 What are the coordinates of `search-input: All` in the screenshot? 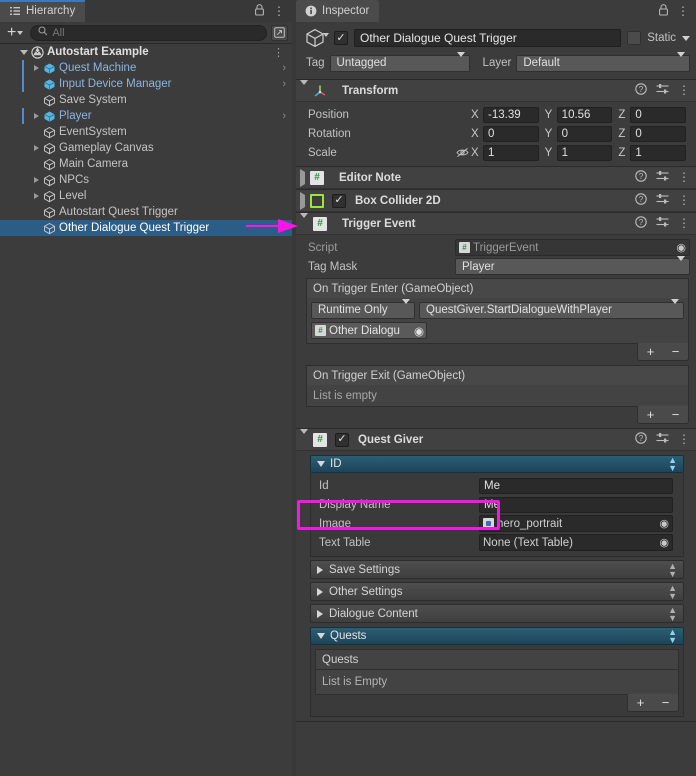 It's located at (148, 32).